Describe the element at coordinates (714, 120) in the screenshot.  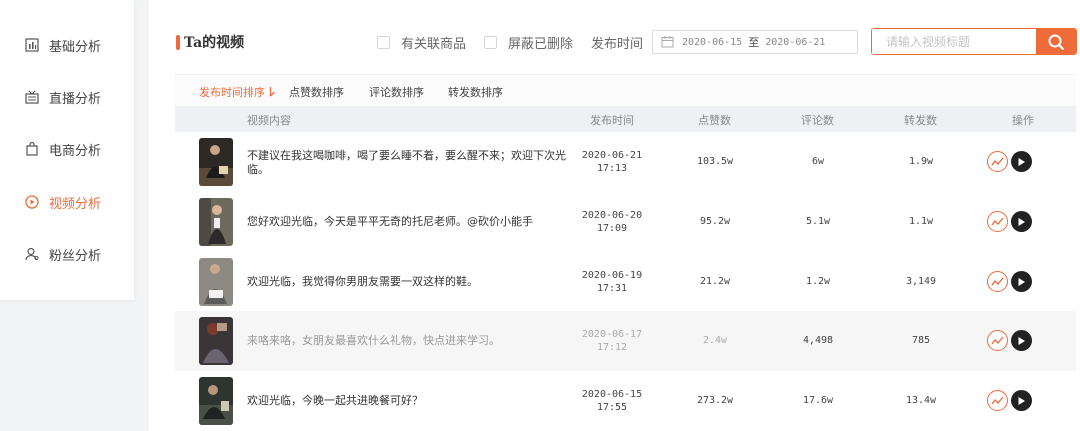
I see `col-likes: 点赞数` at that location.